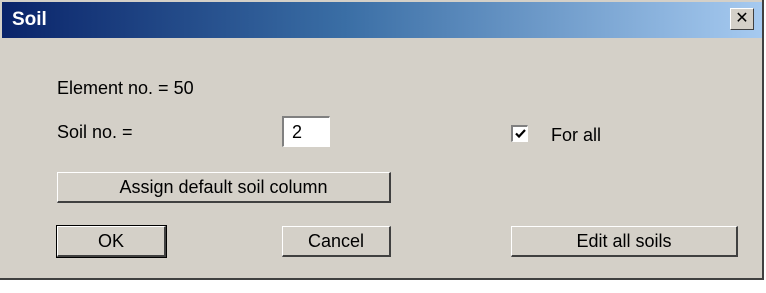 Image resolution: width=766 pixels, height=293 pixels. I want to click on close-icon: ✕, so click(742, 18).